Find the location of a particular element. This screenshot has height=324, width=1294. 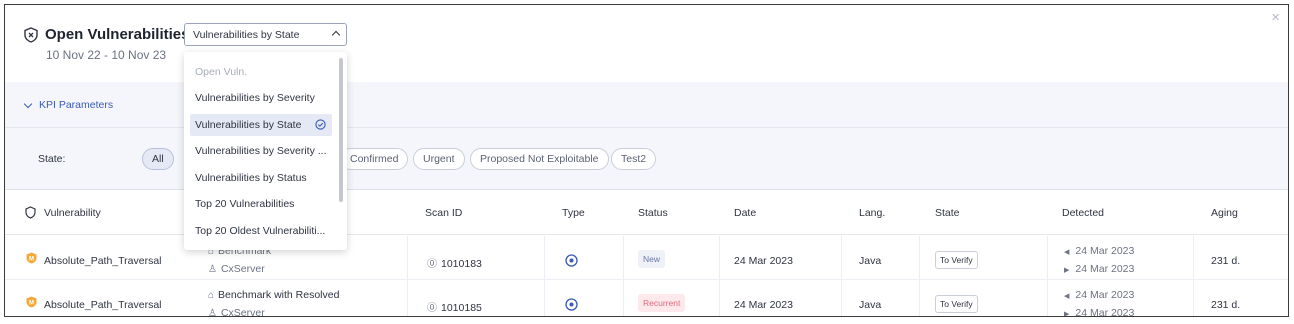

project-label: Benchmark with Resolved is located at coordinates (279, 295).